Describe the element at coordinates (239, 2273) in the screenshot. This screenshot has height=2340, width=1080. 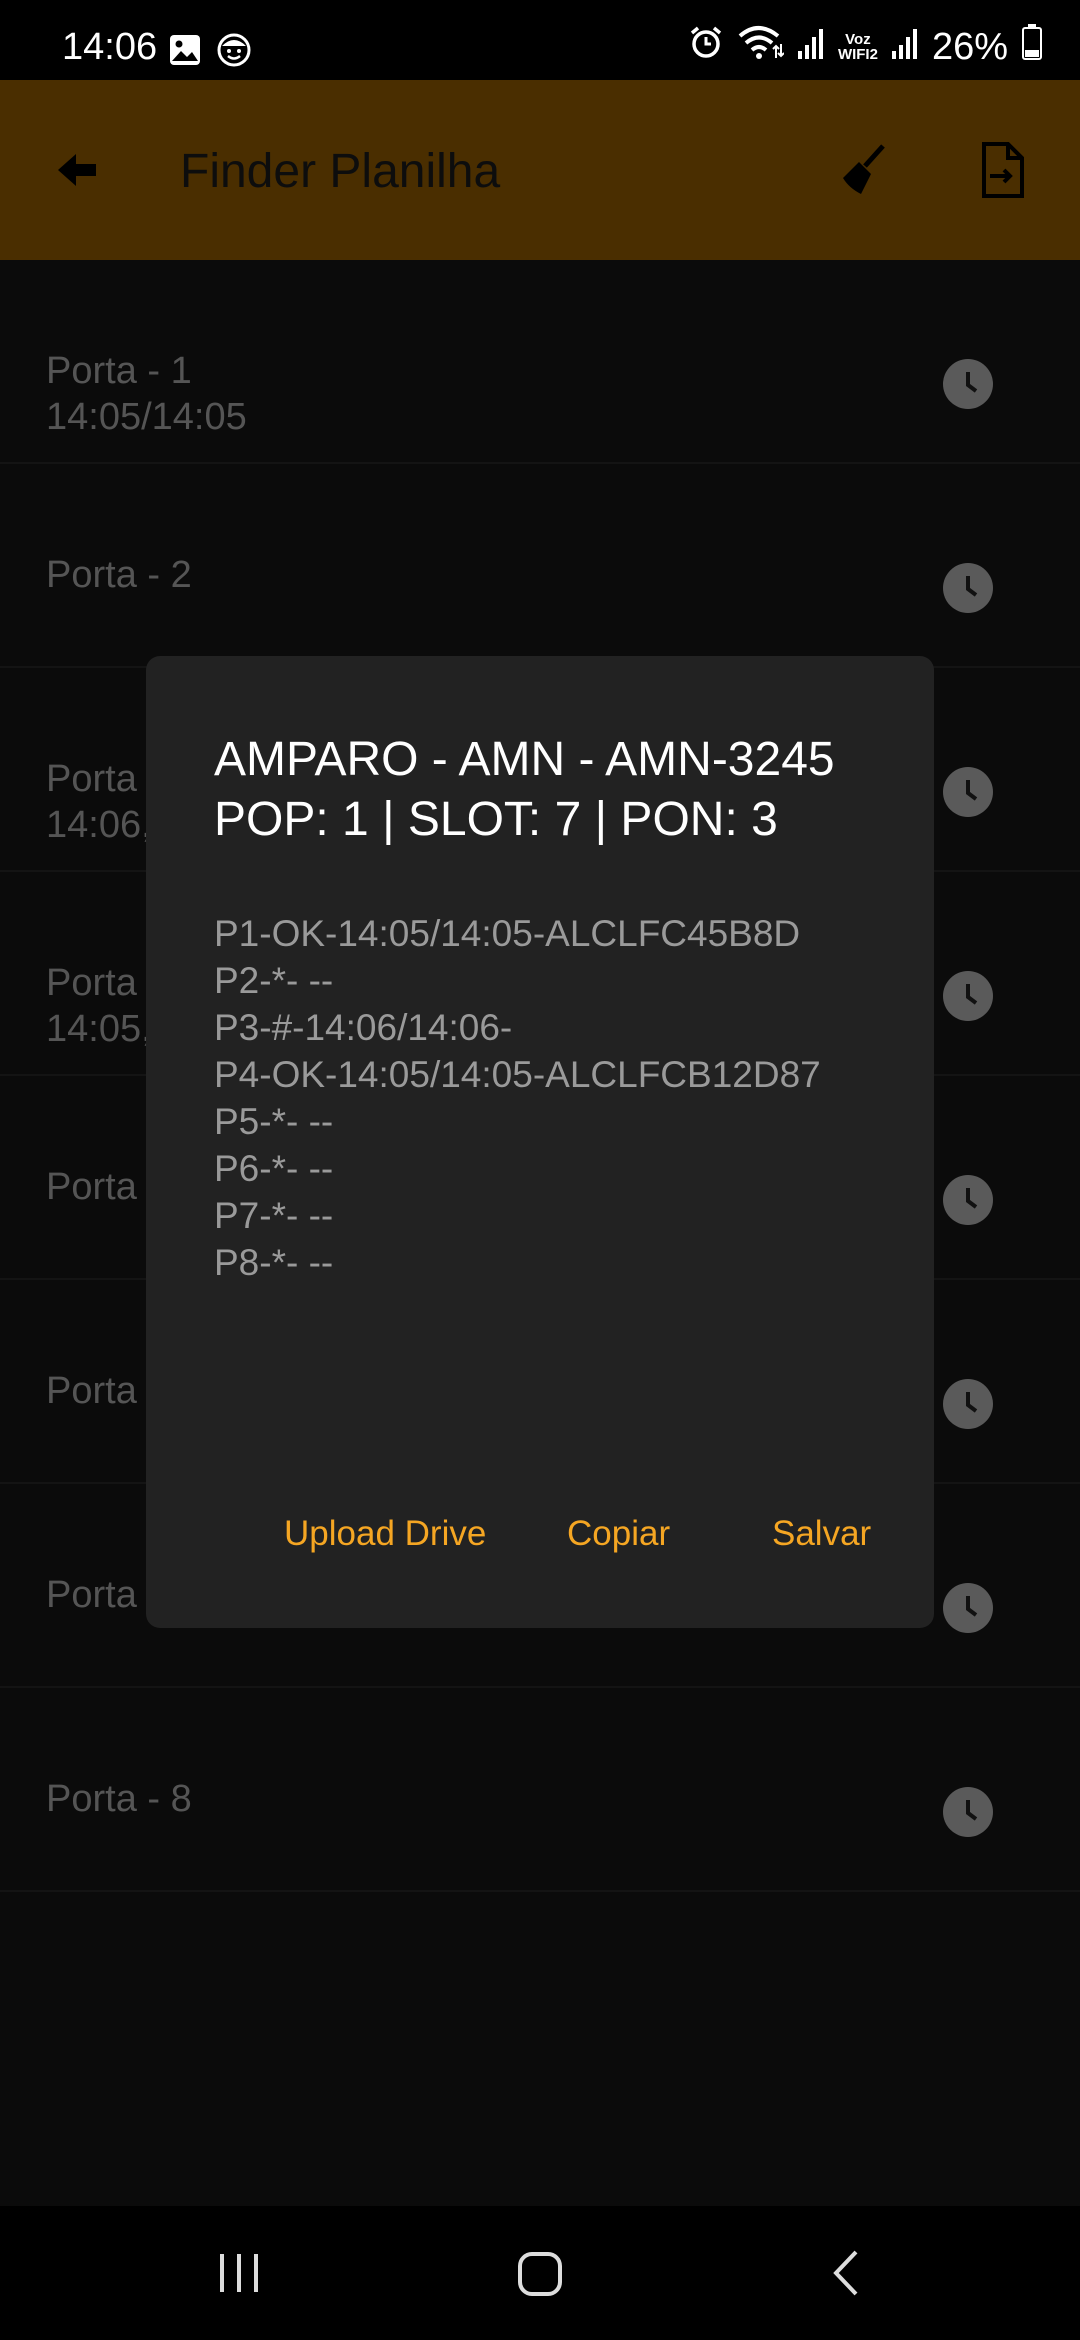
I see `recents-icon` at that location.